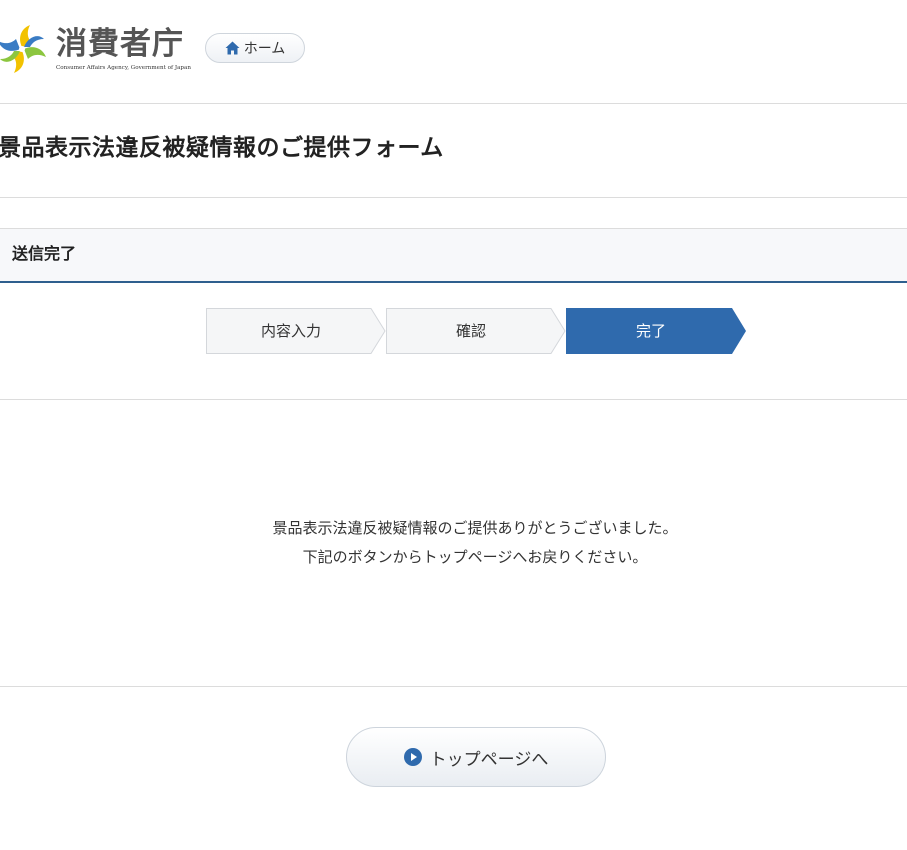 Image resolution: width=907 pixels, height=850 pixels. What do you see at coordinates (650, 331) in the screenshot?
I see `step-label: 完了` at bounding box center [650, 331].